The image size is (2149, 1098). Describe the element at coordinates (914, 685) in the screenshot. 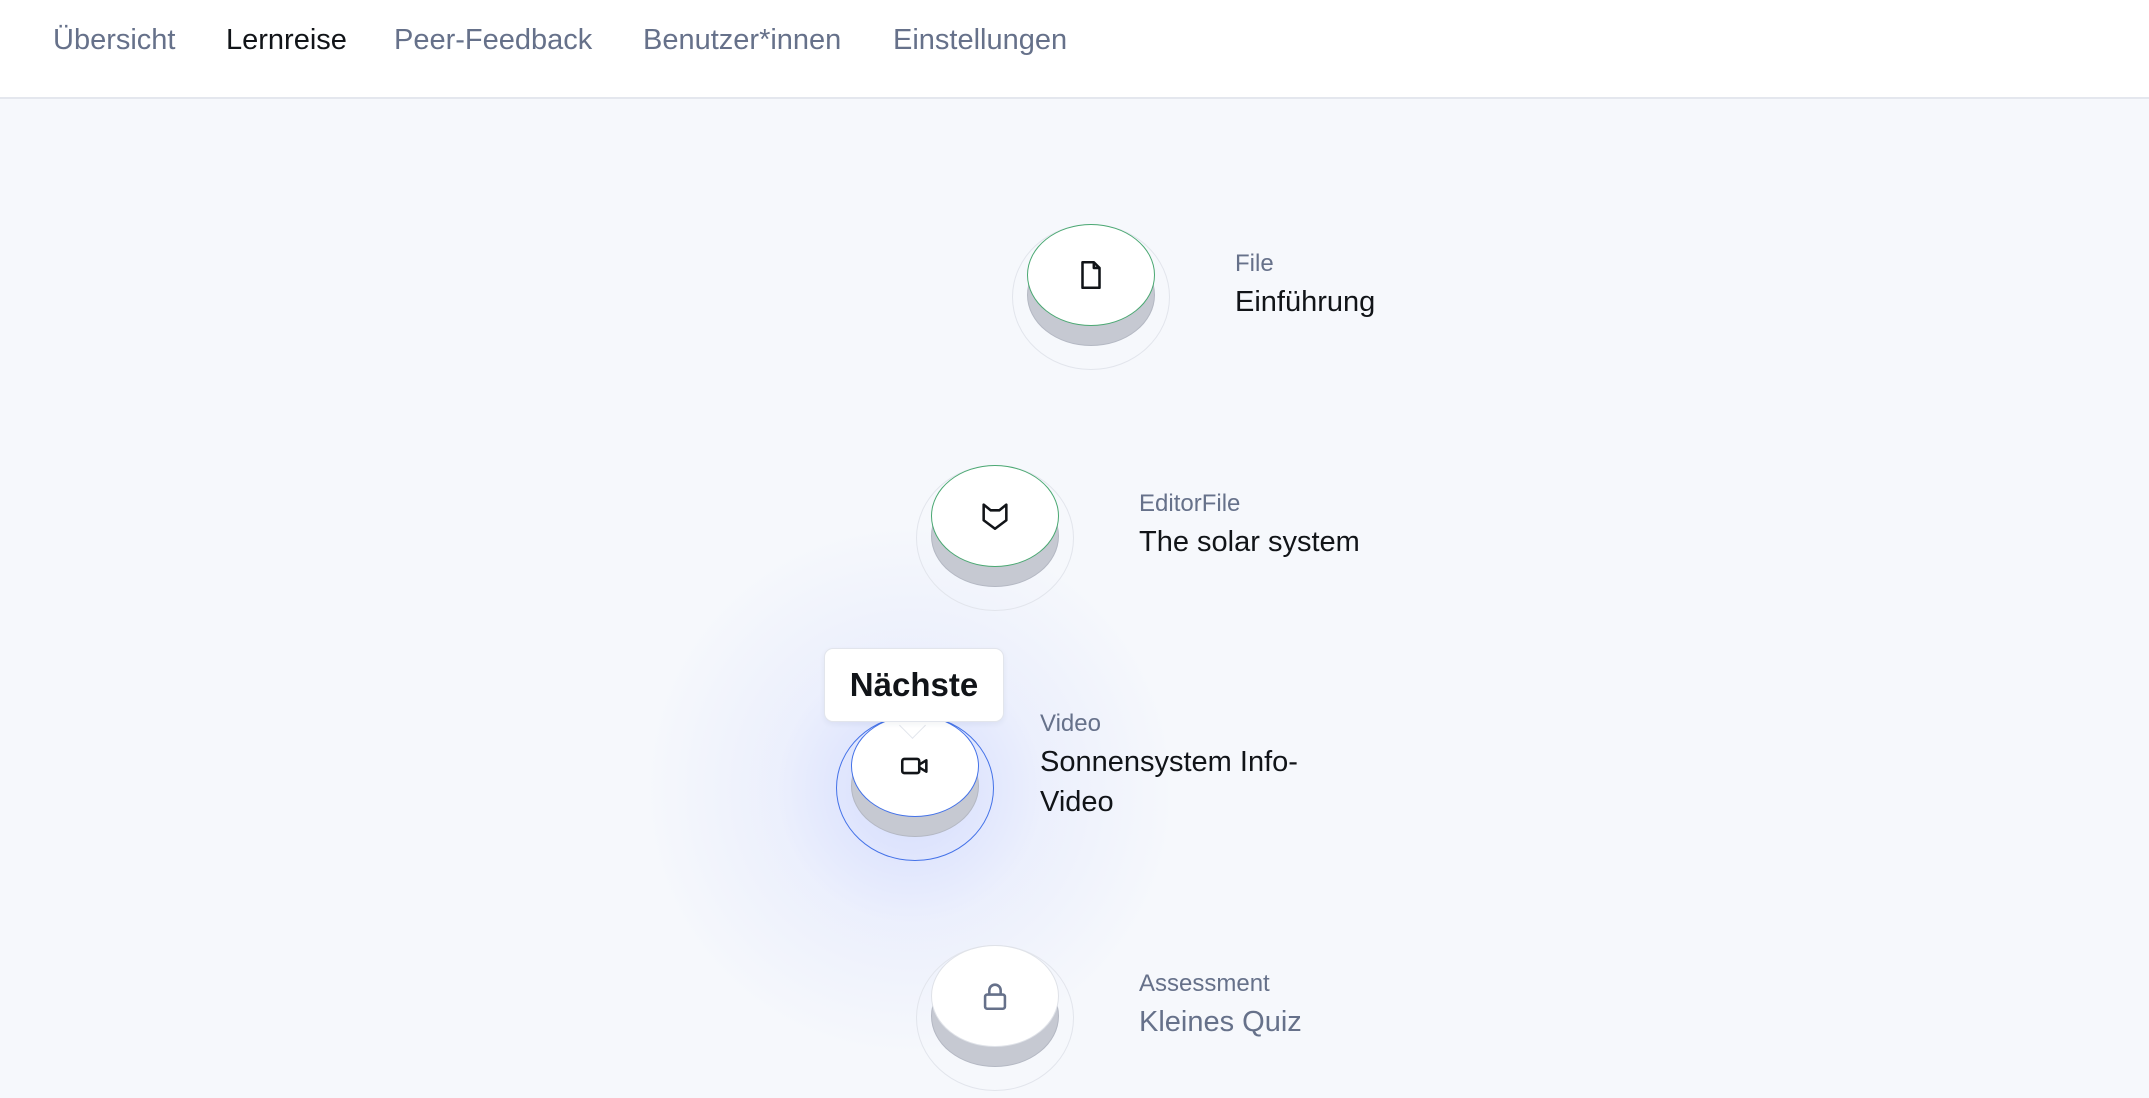

I see `next-step-tooltip: Nächste` at that location.